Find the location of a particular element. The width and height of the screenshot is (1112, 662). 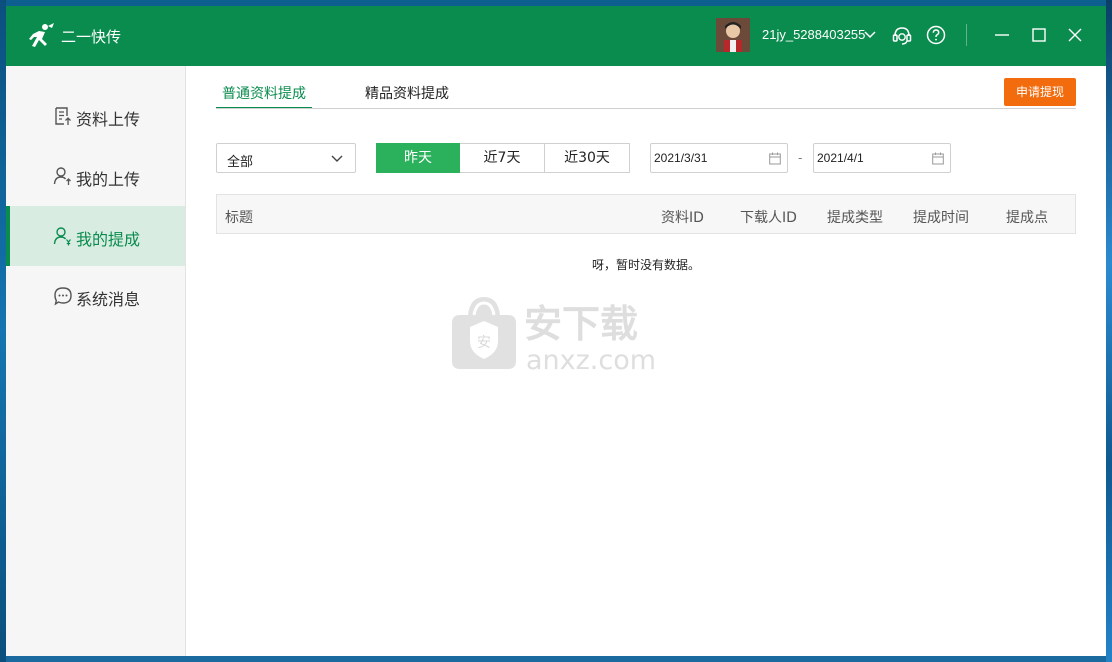

sidebar-item-my-uploads: 我的上传 is located at coordinates (95, 176).